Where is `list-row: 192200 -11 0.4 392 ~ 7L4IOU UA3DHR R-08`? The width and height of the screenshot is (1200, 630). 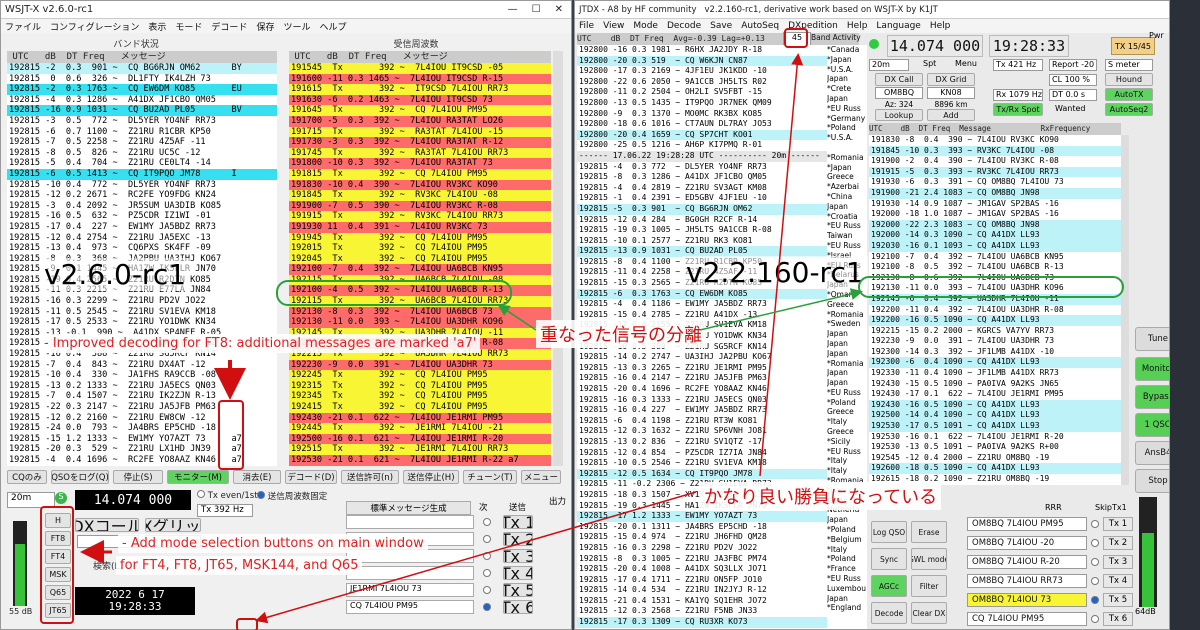 list-row: 192200 -11 0.4 392 ~ 7L4IOU UA3DHR R-08 is located at coordinates (995, 310).